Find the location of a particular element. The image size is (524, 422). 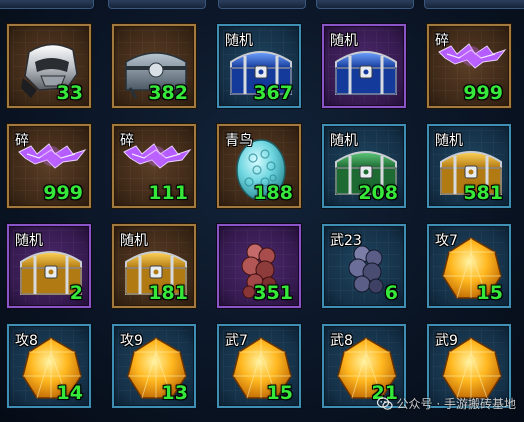

item-count: 208 is located at coordinates (378, 193).